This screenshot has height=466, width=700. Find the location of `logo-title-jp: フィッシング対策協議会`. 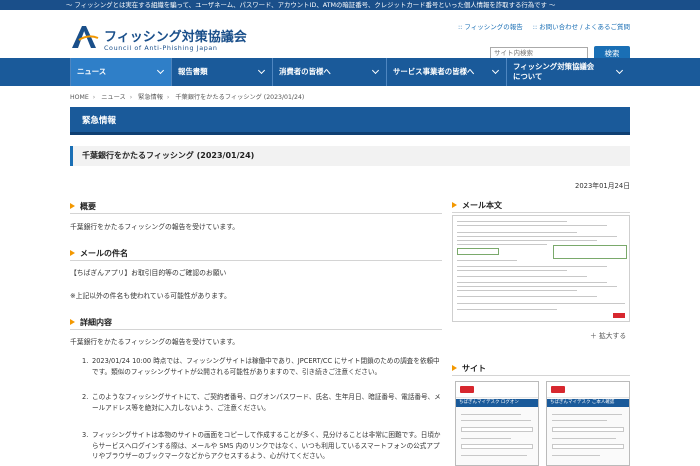

logo-title-jp: フィッシング対策協議会 is located at coordinates (175, 35).